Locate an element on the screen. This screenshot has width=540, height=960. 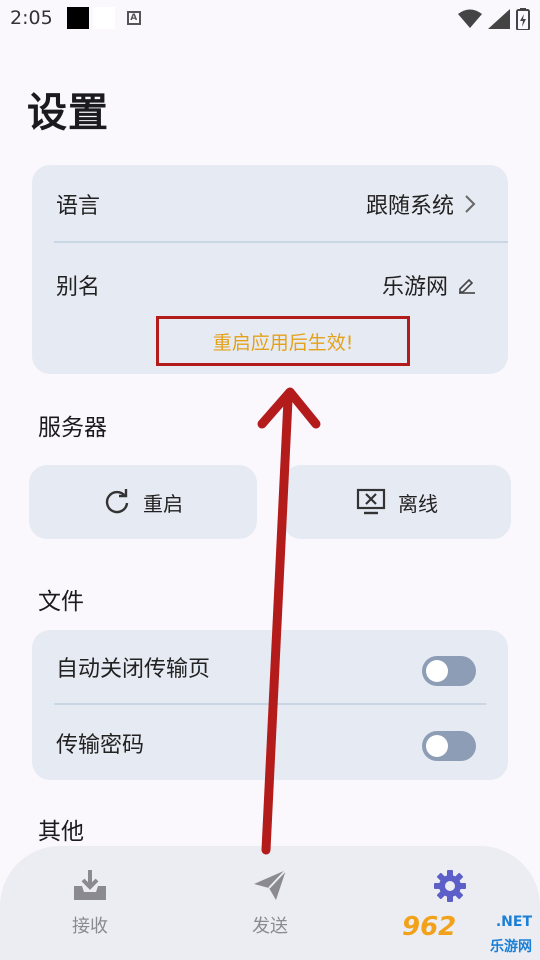
refresh-icon is located at coordinates (117, 501).